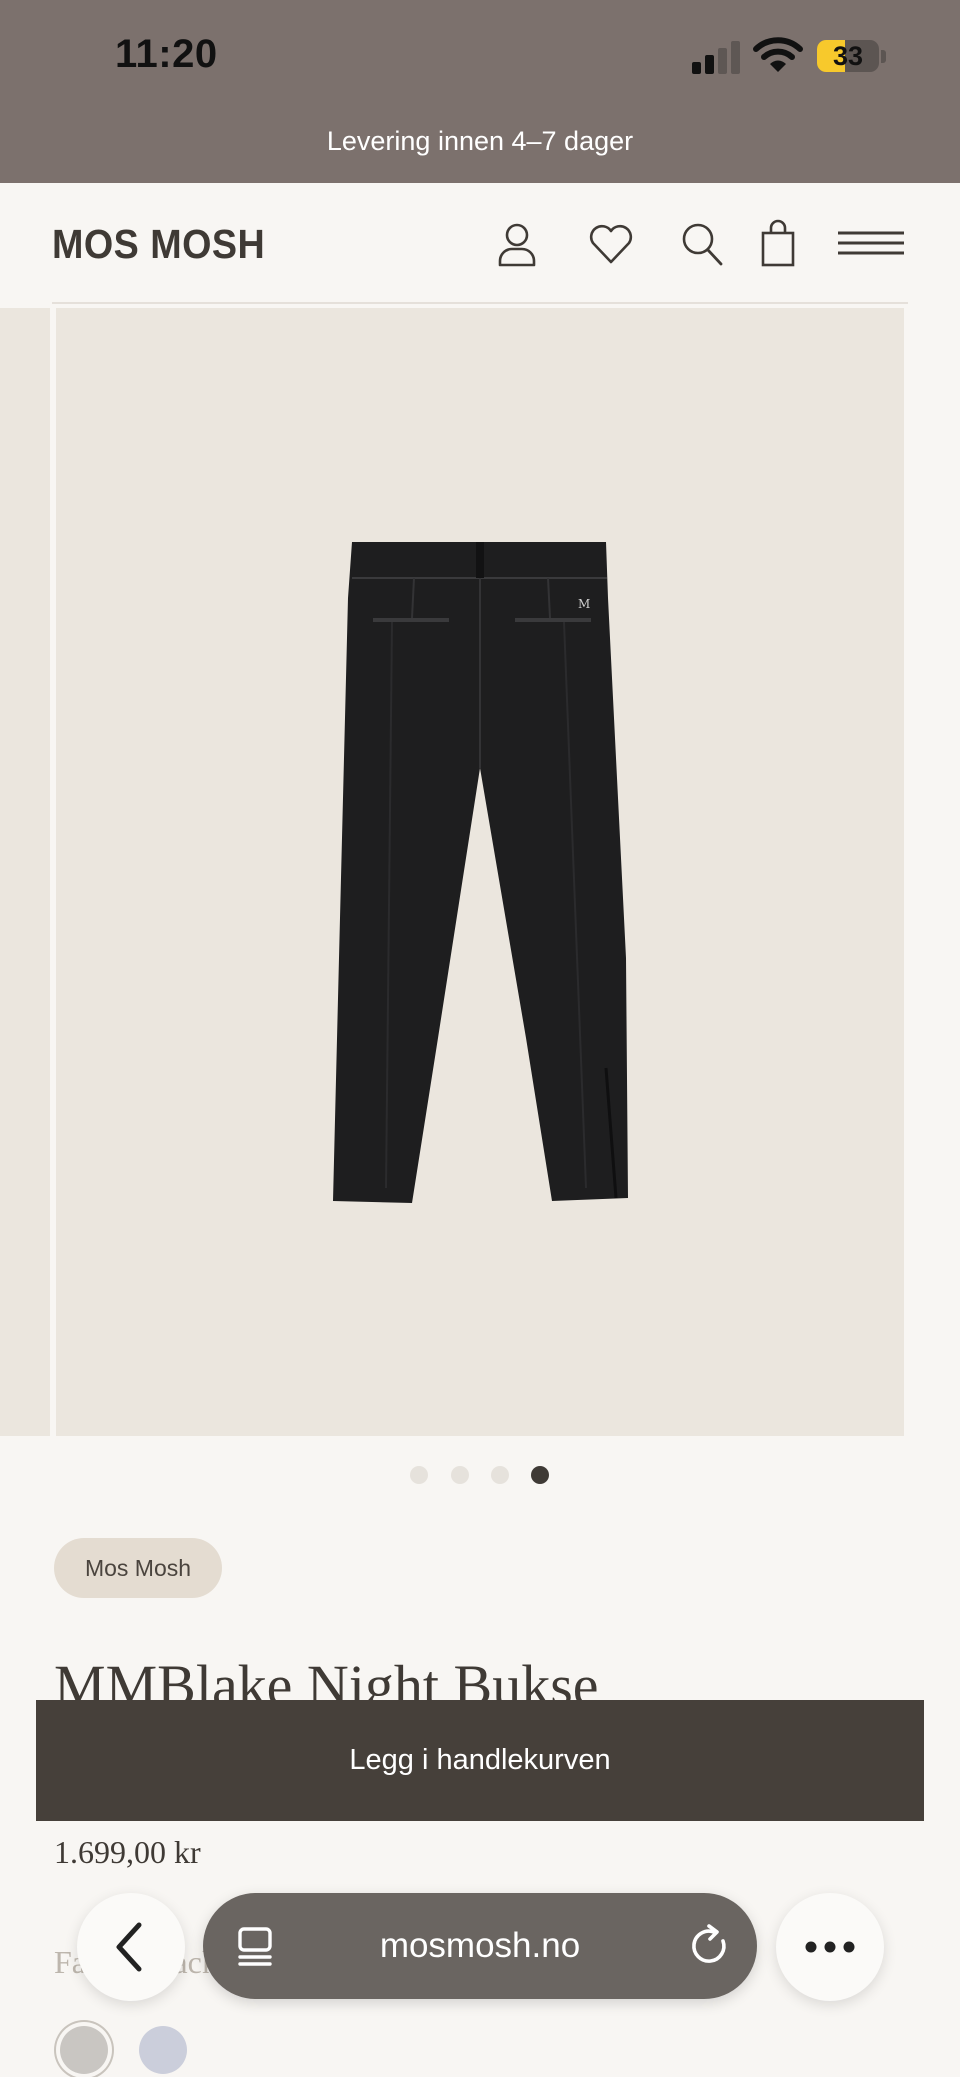 The image size is (960, 2077). What do you see at coordinates (84, 2050) in the screenshot?
I see `color-swatch-selected` at bounding box center [84, 2050].